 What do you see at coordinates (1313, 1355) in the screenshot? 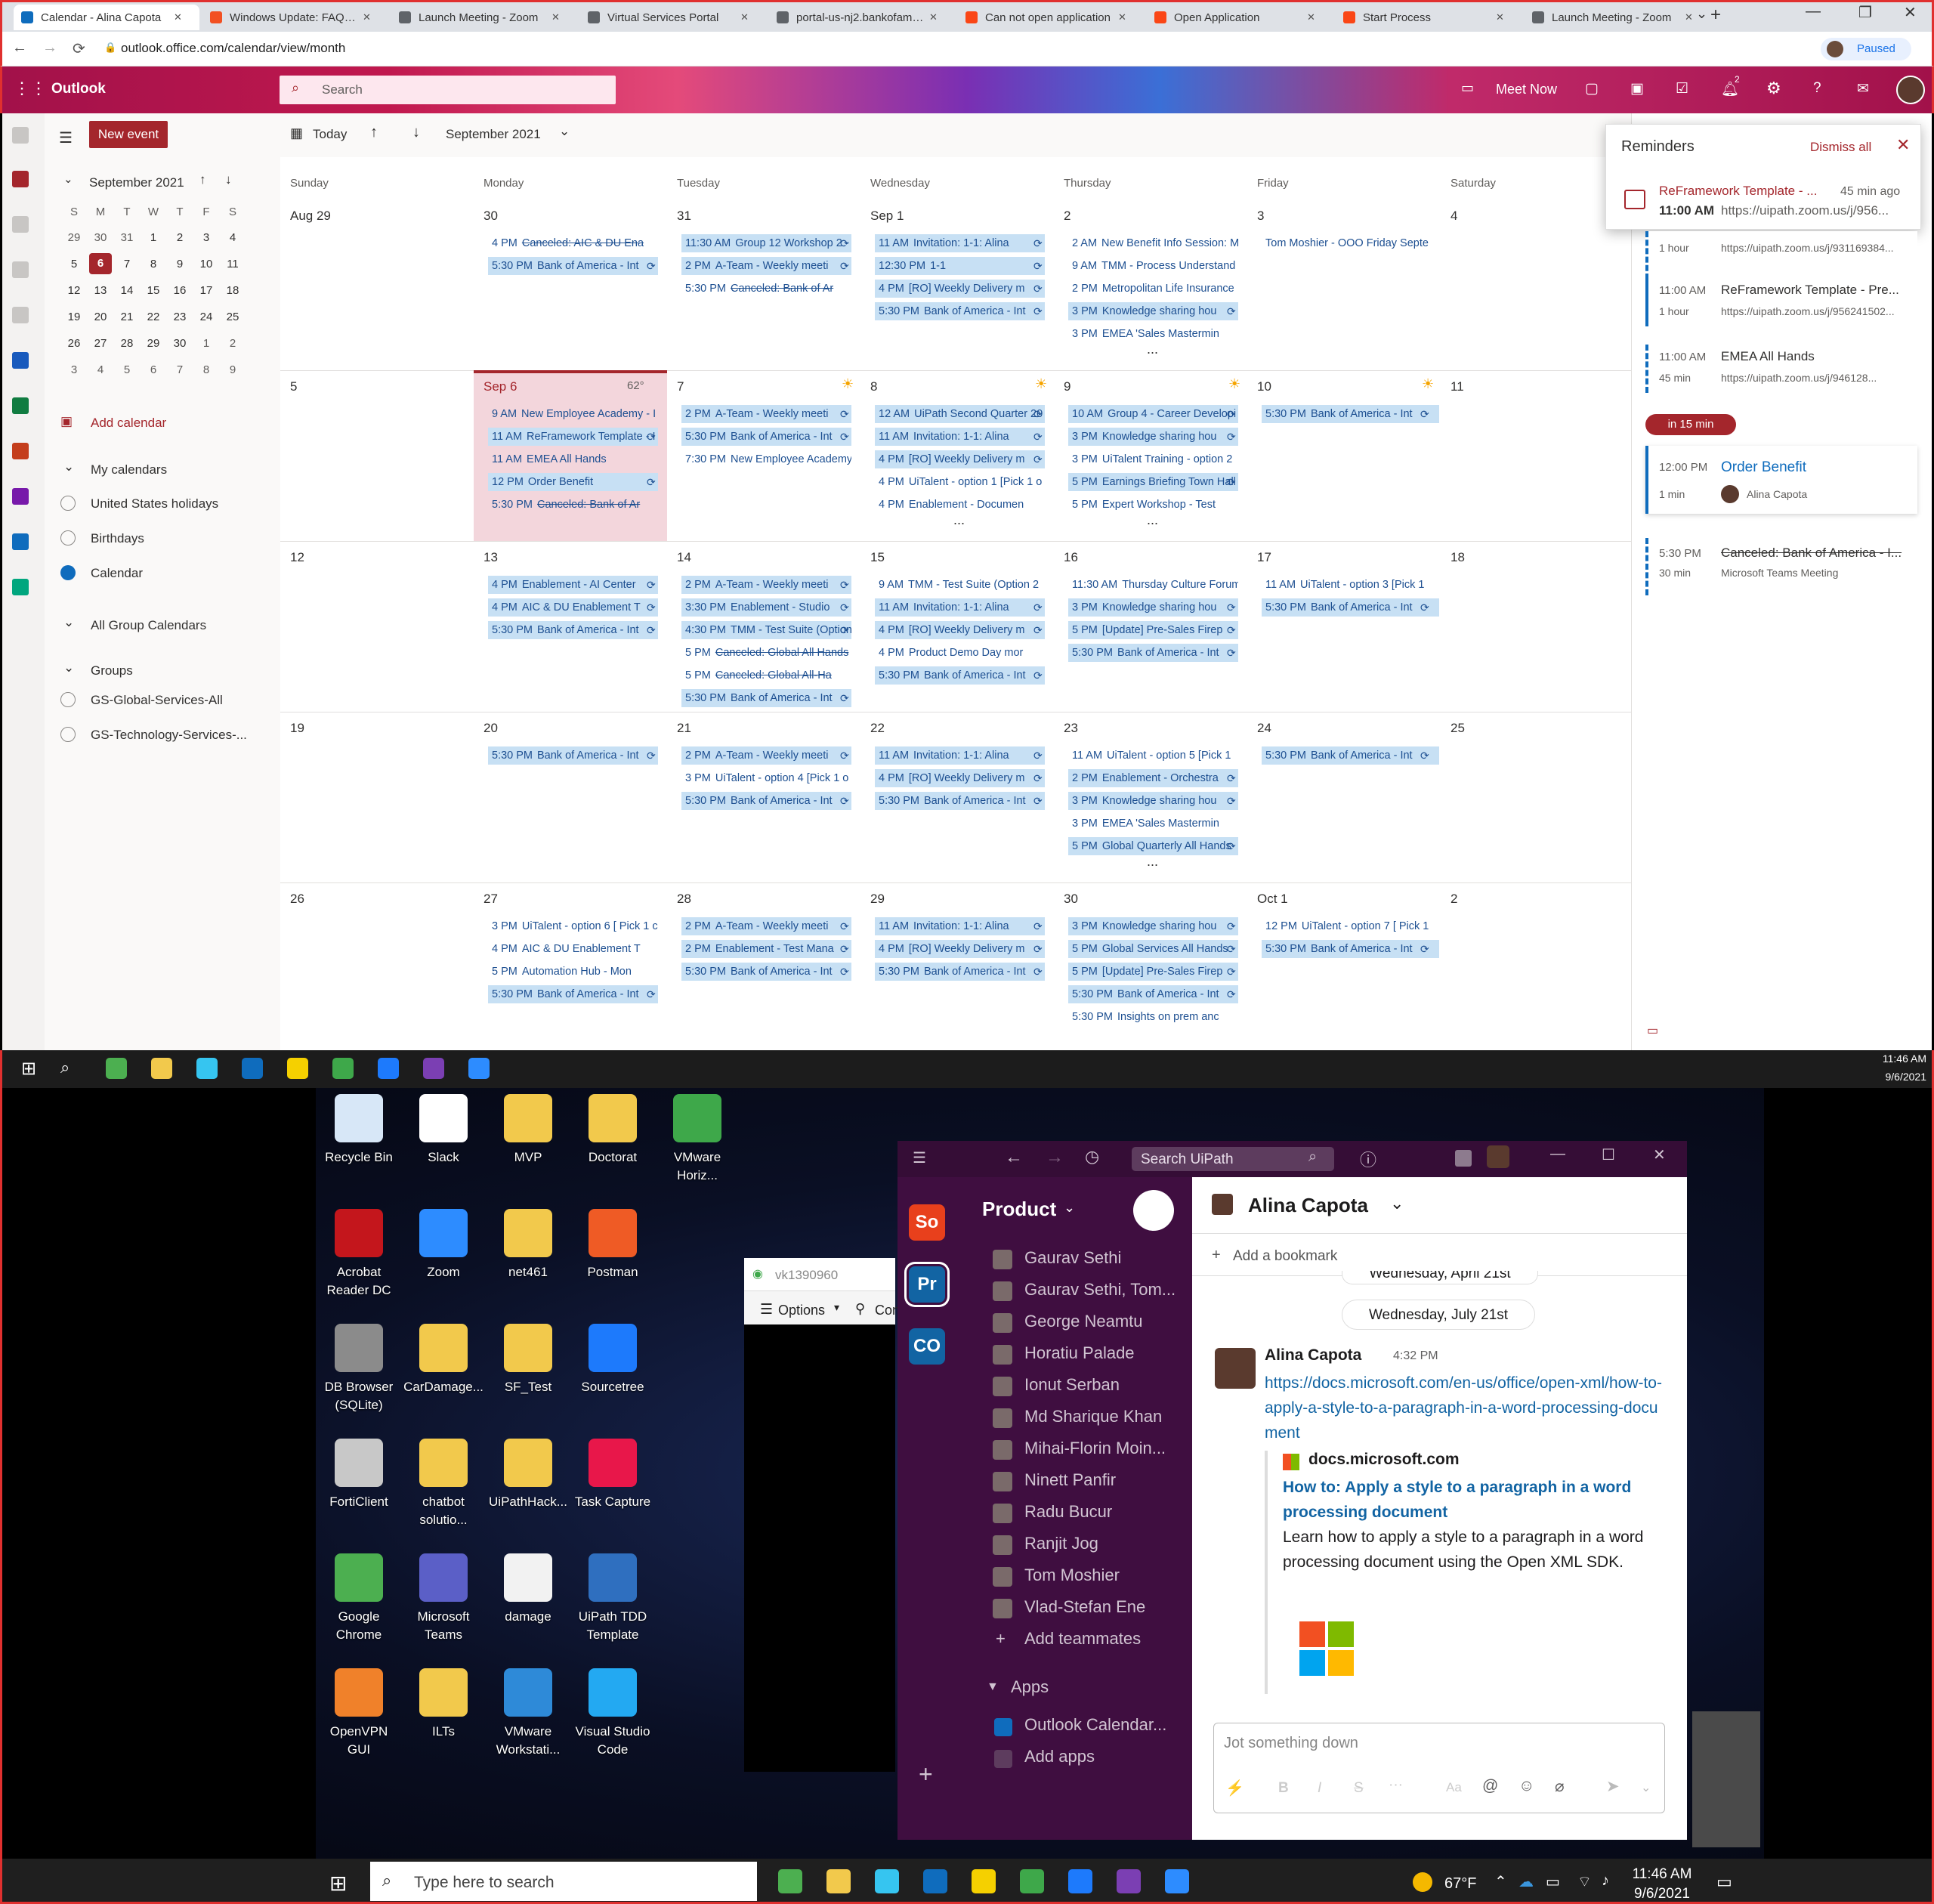
I see `message-author: Alina Capota` at bounding box center [1313, 1355].